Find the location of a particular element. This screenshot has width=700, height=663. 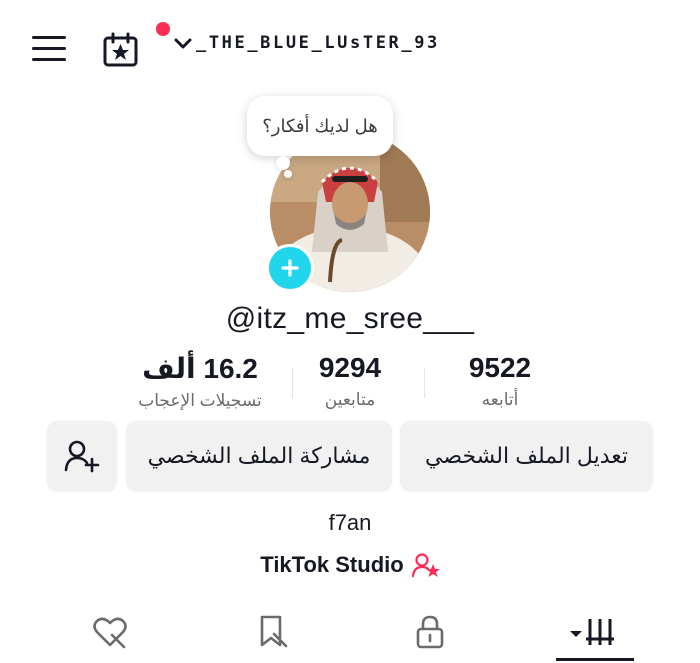

stat-value: 9522 is located at coordinates (500, 367).